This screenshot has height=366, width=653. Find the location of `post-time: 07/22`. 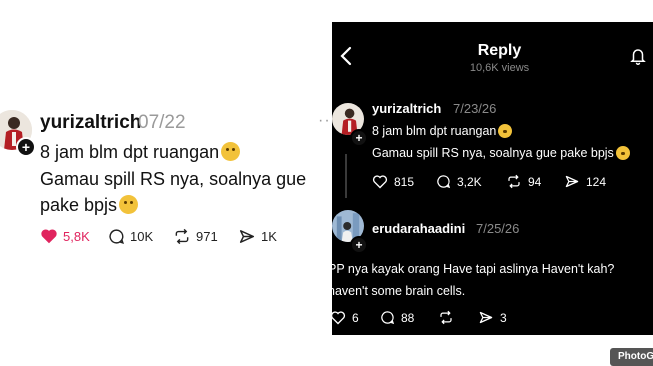

post-time: 07/22 is located at coordinates (162, 122).